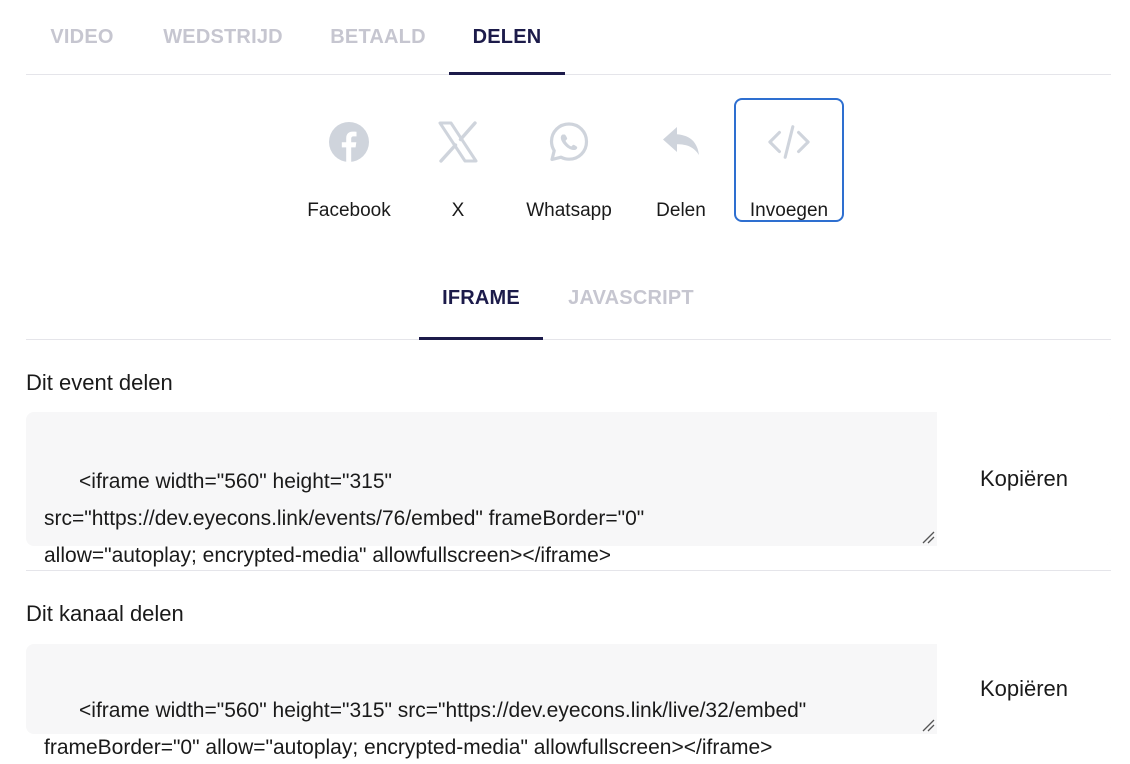 The height and width of the screenshot is (764, 1130). Describe the element at coordinates (349, 210) in the screenshot. I see `share-facebook-label: Facebook` at that location.